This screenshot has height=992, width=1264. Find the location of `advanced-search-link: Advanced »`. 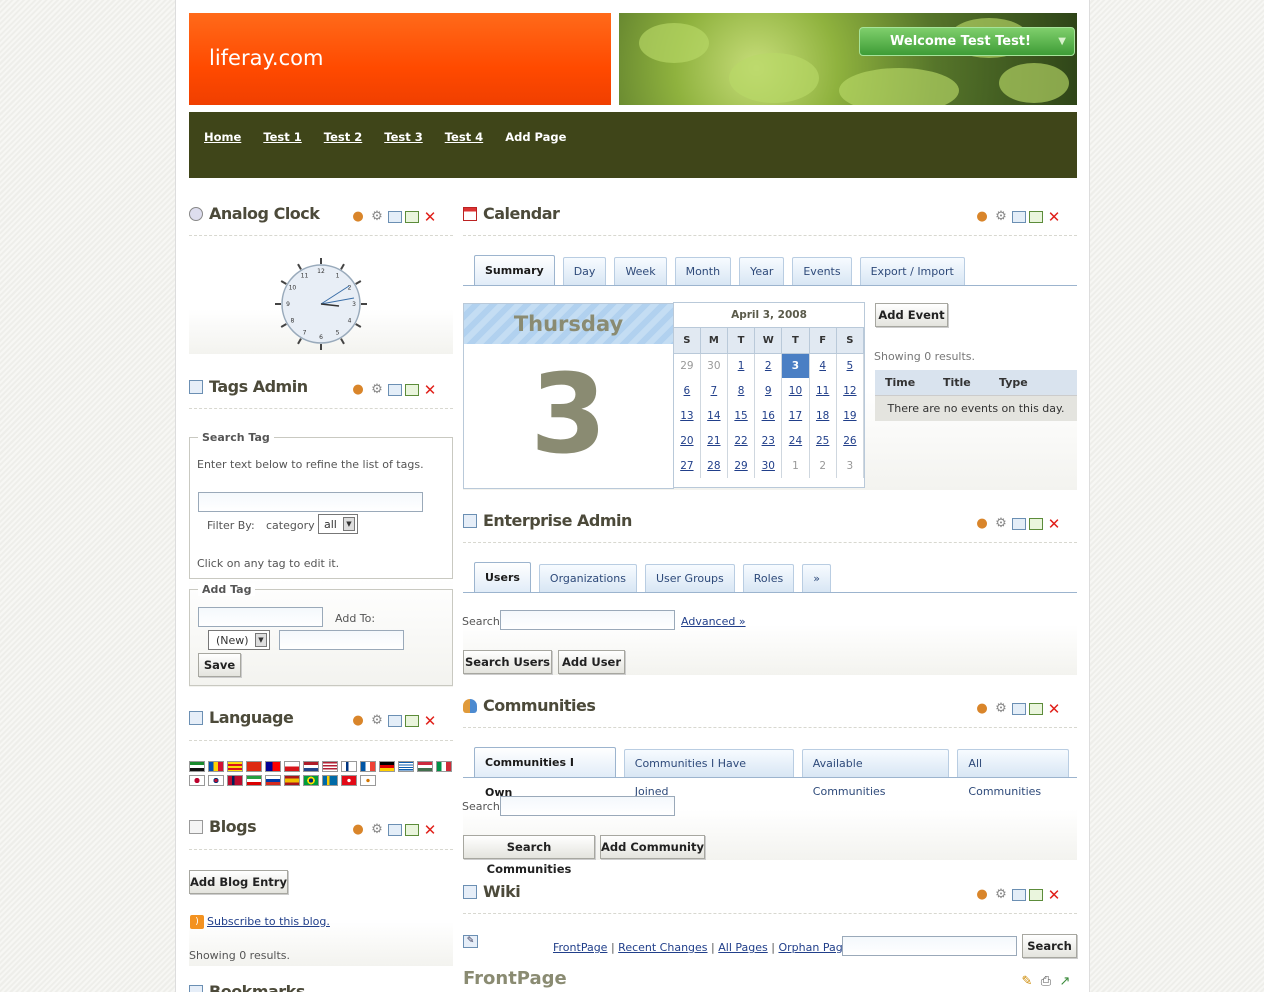

advanced-search-link: Advanced » is located at coordinates (713, 621).